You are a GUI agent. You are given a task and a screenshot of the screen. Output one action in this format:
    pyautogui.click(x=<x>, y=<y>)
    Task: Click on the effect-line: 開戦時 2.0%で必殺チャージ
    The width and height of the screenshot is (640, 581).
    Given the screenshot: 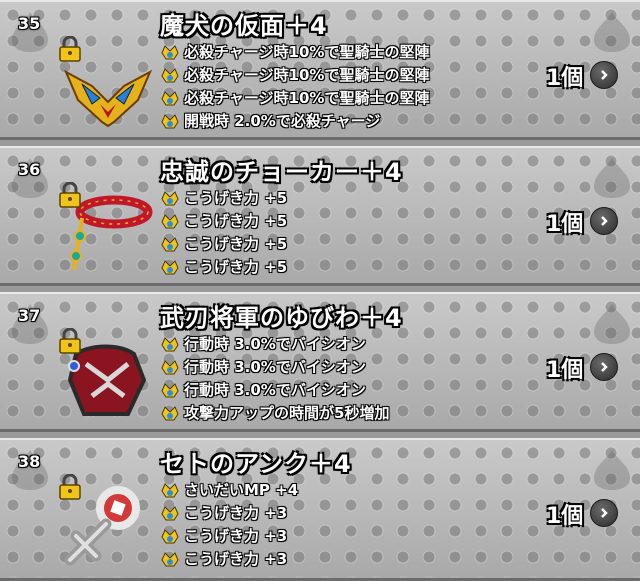 What is the action you would take?
    pyautogui.click(x=294, y=120)
    